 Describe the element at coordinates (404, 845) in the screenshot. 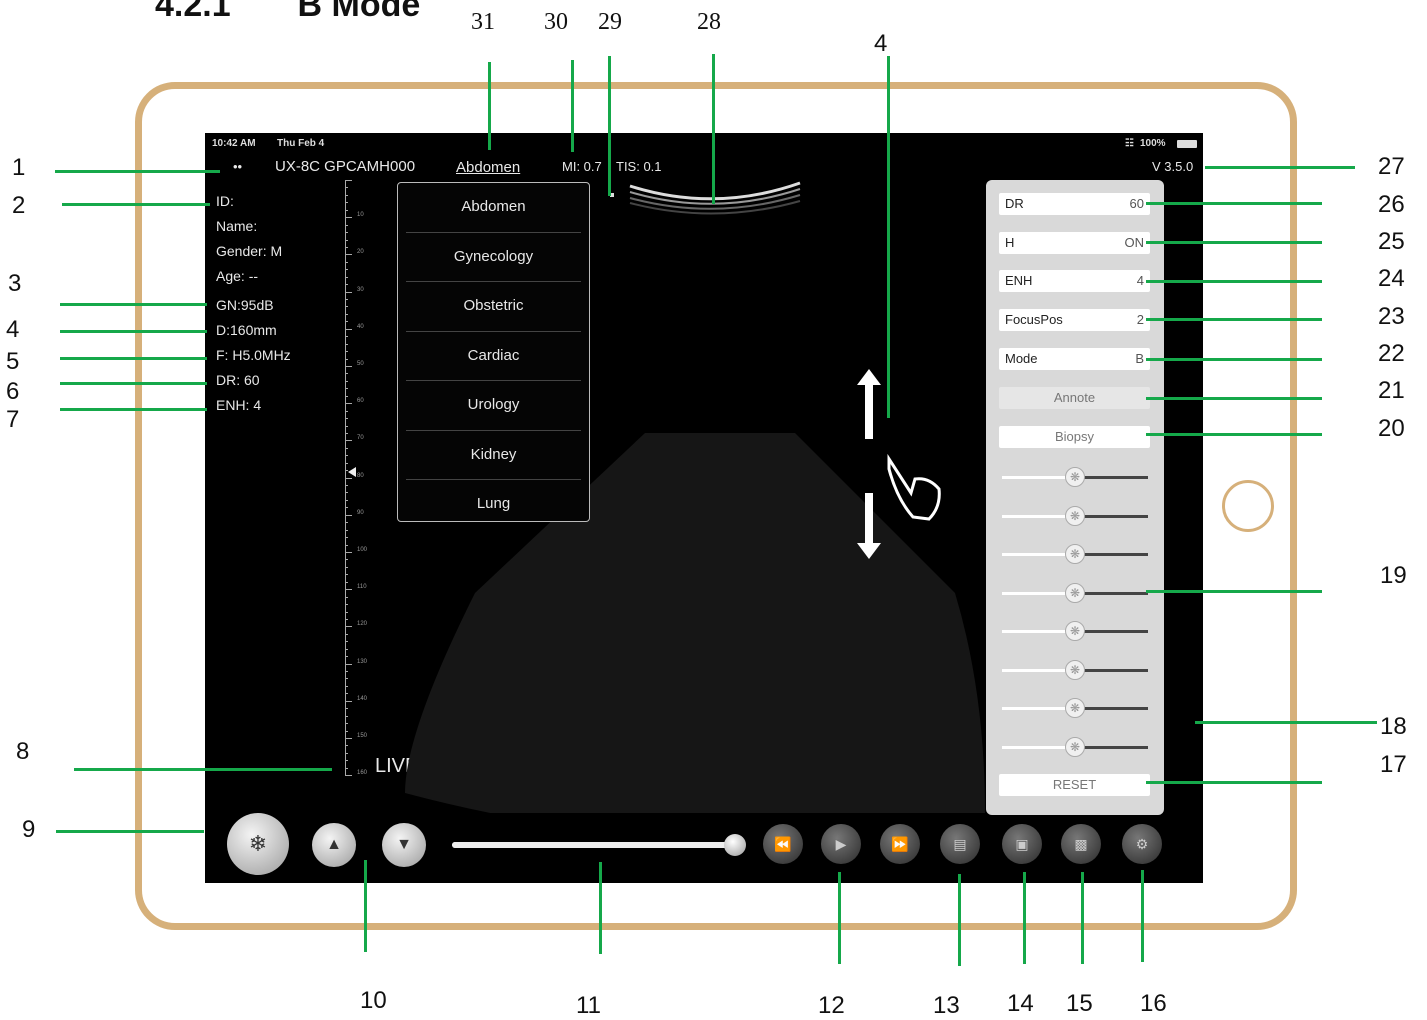

I see `gain-down-button: ▼` at that location.